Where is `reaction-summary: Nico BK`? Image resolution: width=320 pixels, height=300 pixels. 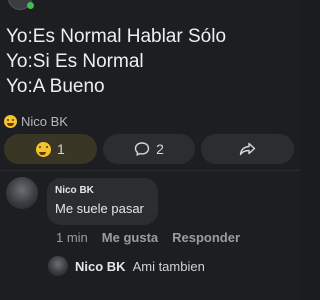 reaction-summary: Nico BK is located at coordinates (36, 121).